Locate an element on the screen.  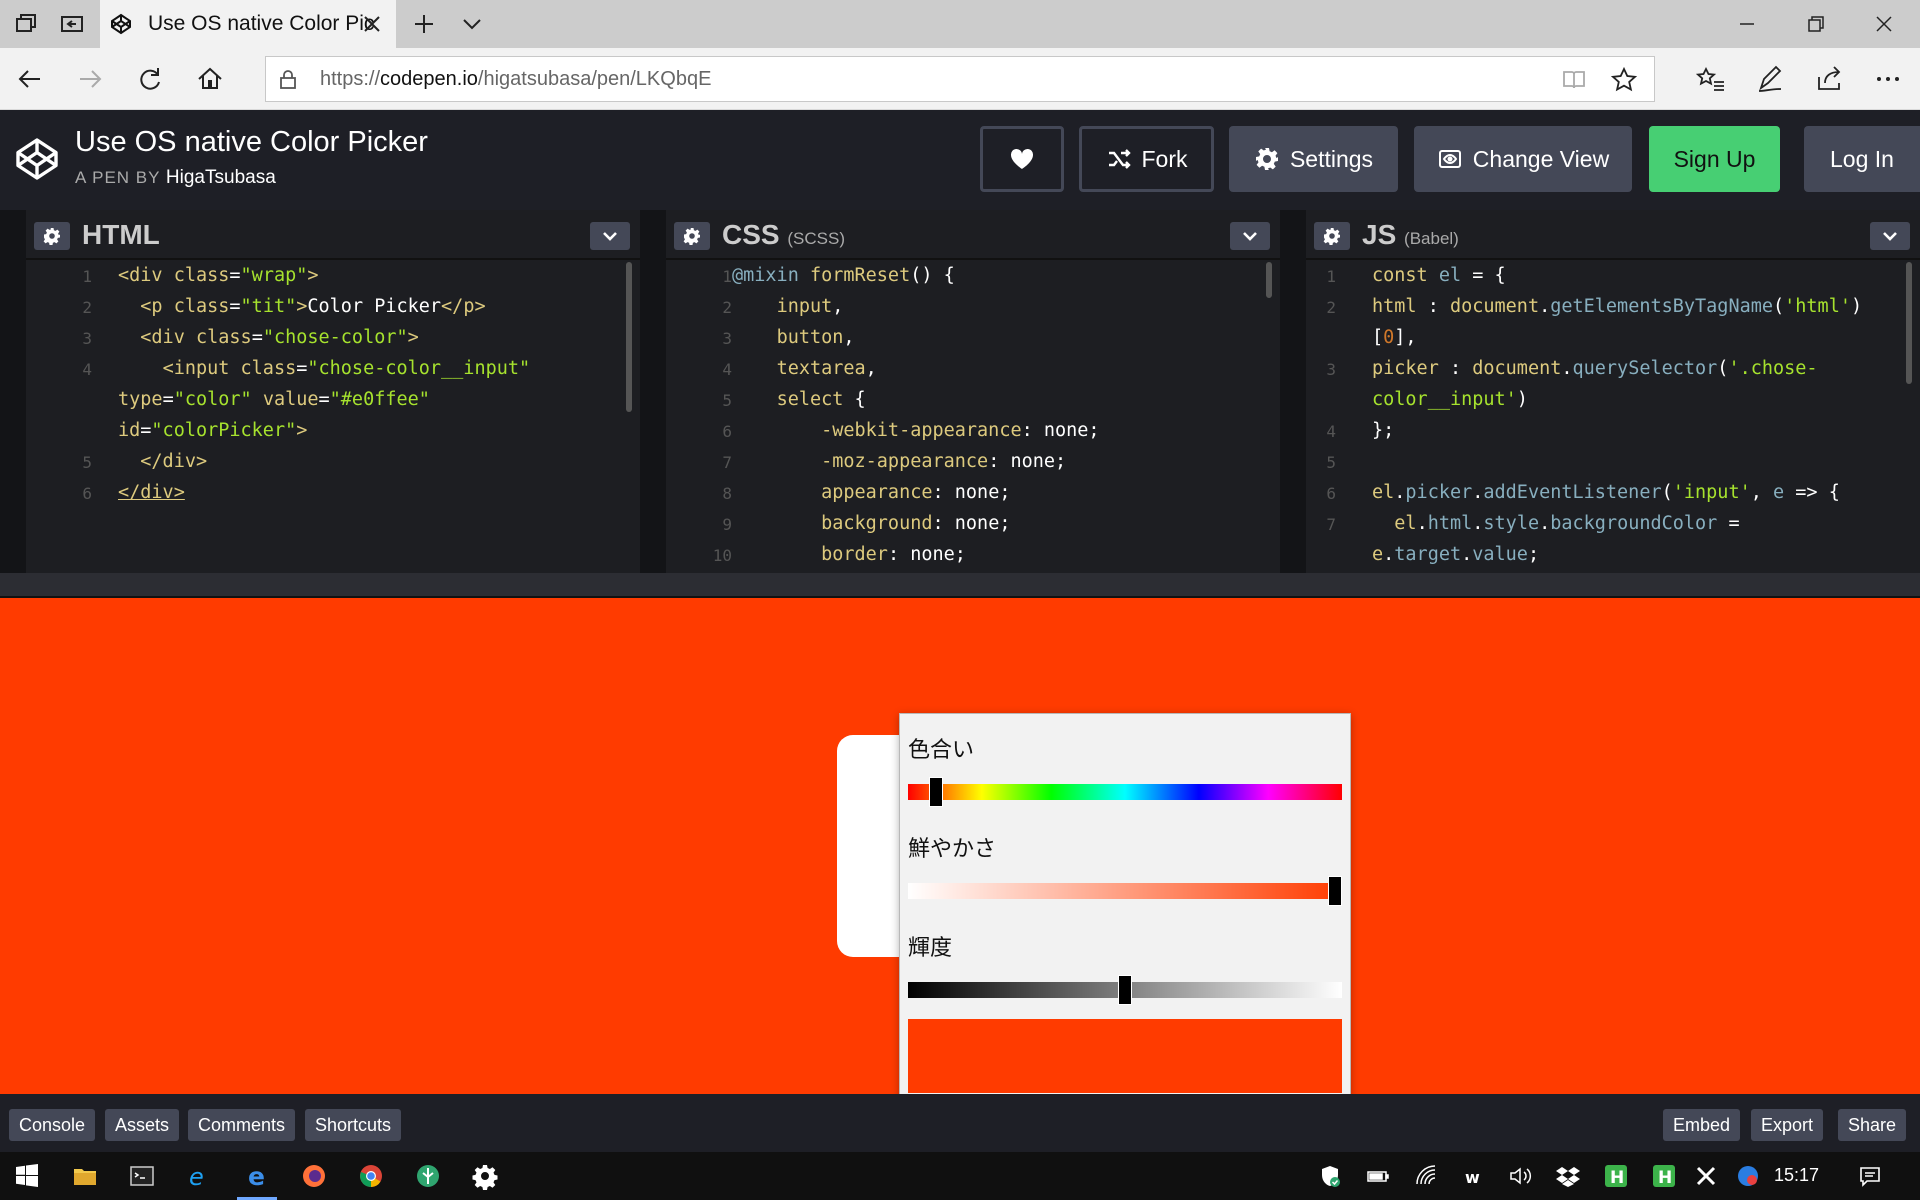
code-line: color__input') is located at coordinates (1450, 399).